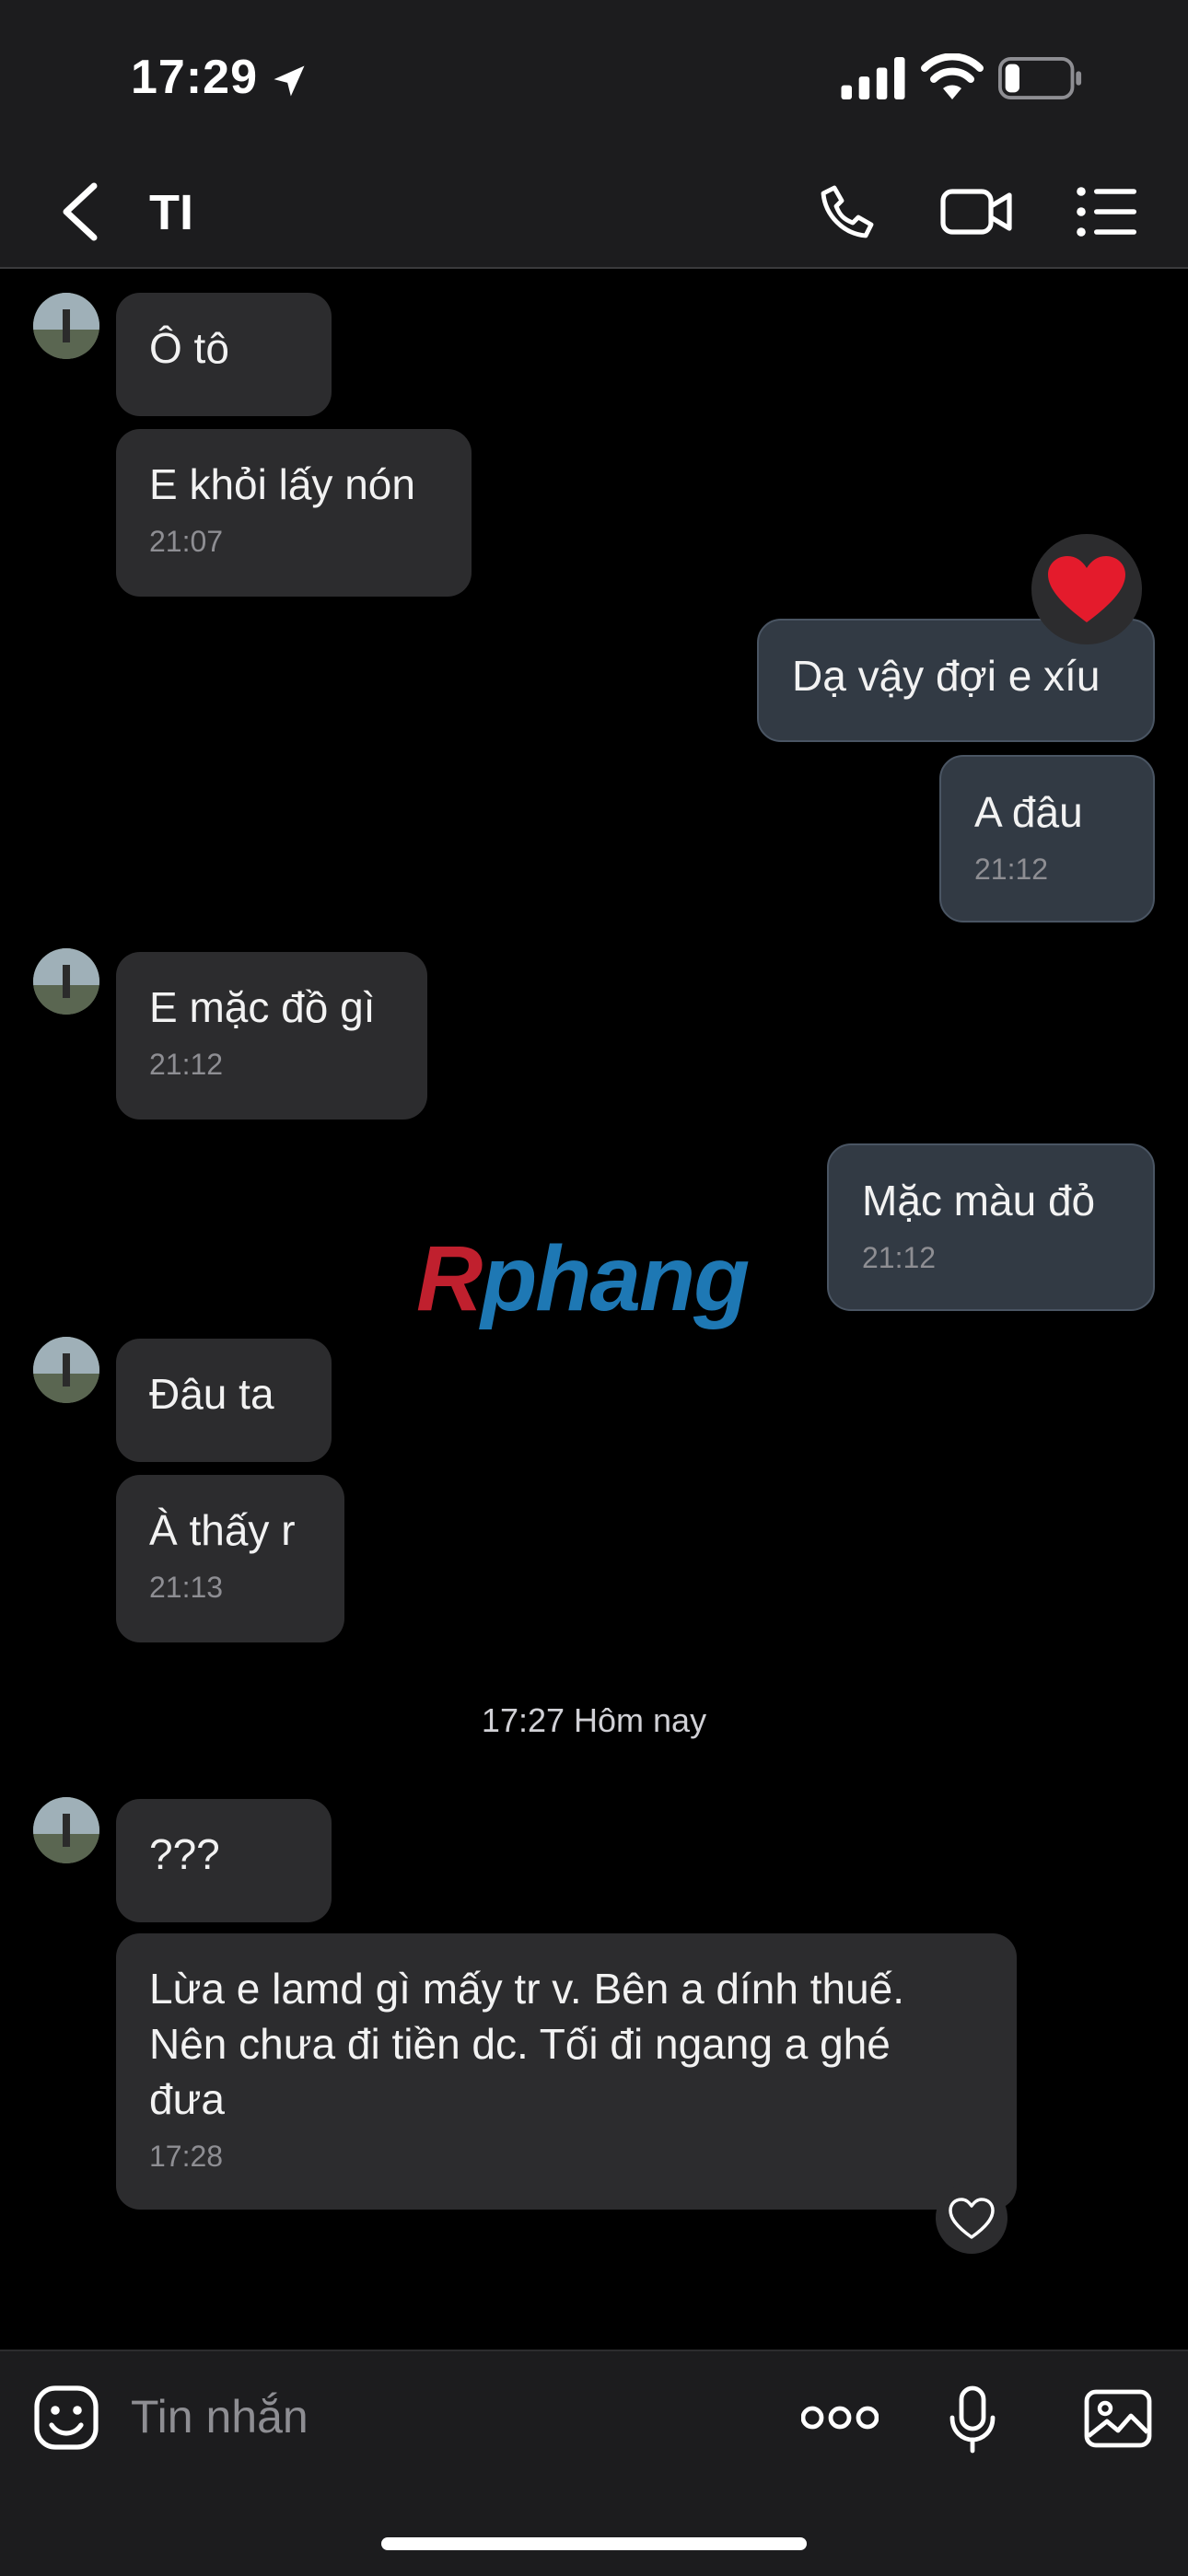 The height and width of the screenshot is (2576, 1188). Describe the element at coordinates (973, 2419) in the screenshot. I see `microphone-icon` at that location.